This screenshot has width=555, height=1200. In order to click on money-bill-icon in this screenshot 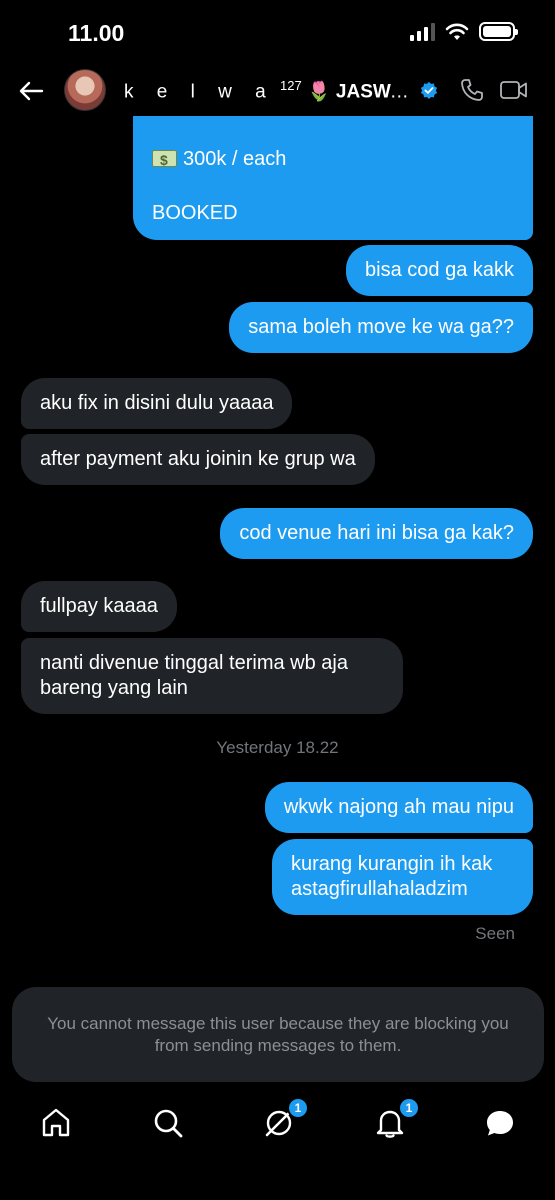, I will do `click(164, 160)`.